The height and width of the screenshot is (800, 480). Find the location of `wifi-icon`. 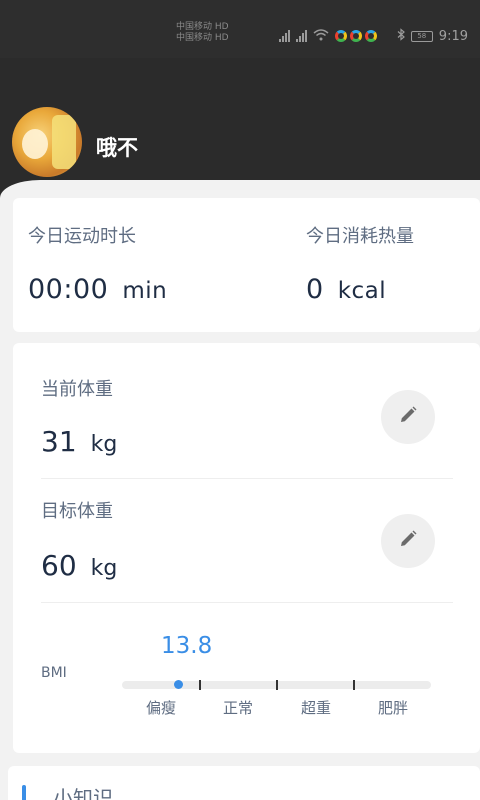

wifi-icon is located at coordinates (321, 36).